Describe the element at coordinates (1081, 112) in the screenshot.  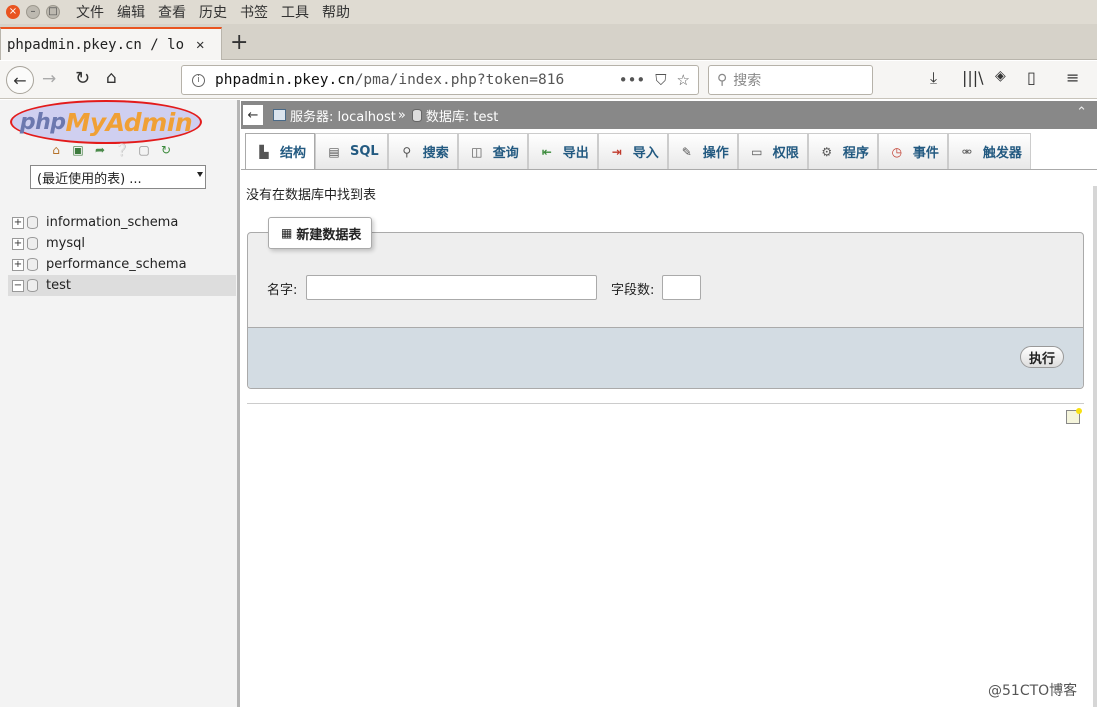
I see `chevron-up-icon: ⌃` at that location.